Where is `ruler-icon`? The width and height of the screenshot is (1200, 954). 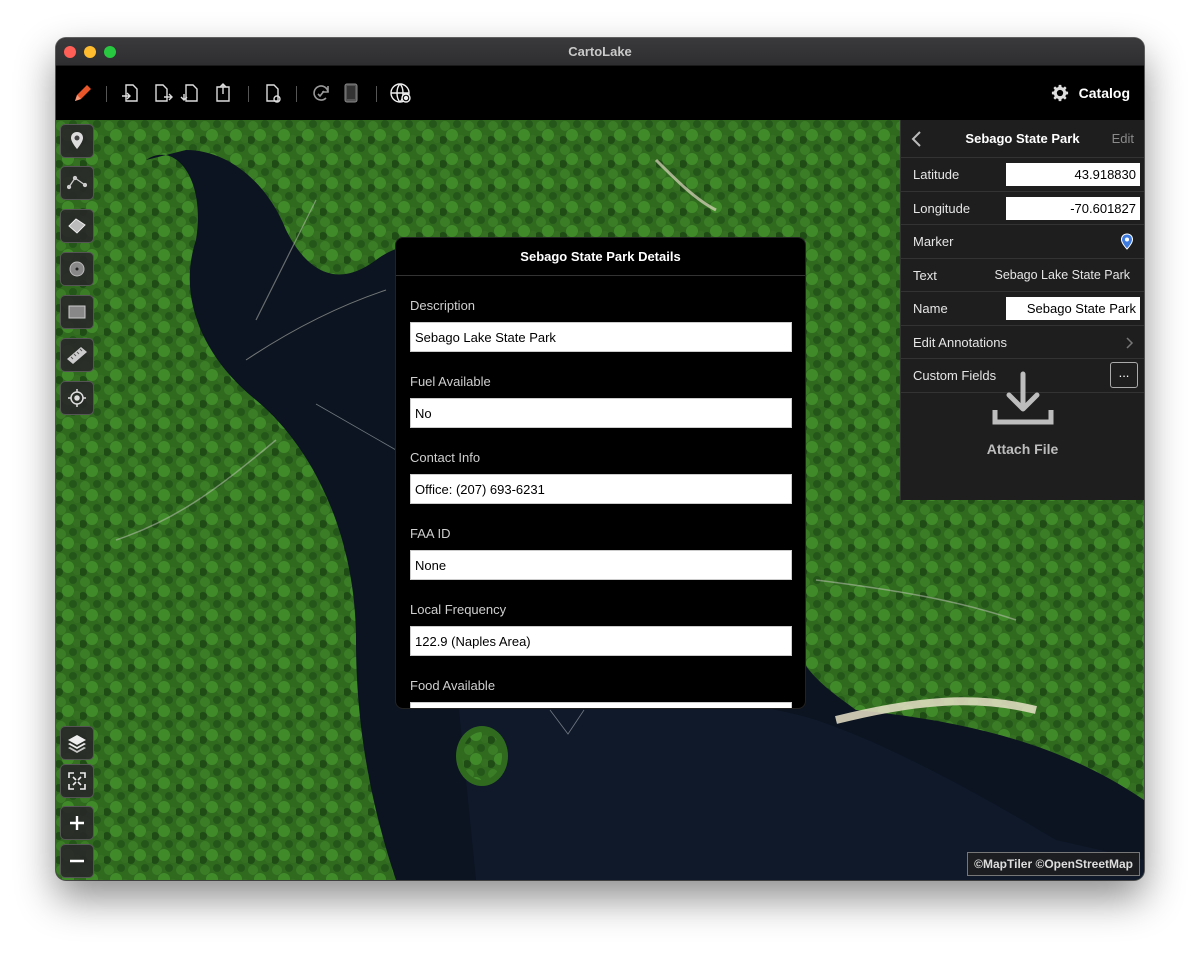 ruler-icon is located at coordinates (77, 355).